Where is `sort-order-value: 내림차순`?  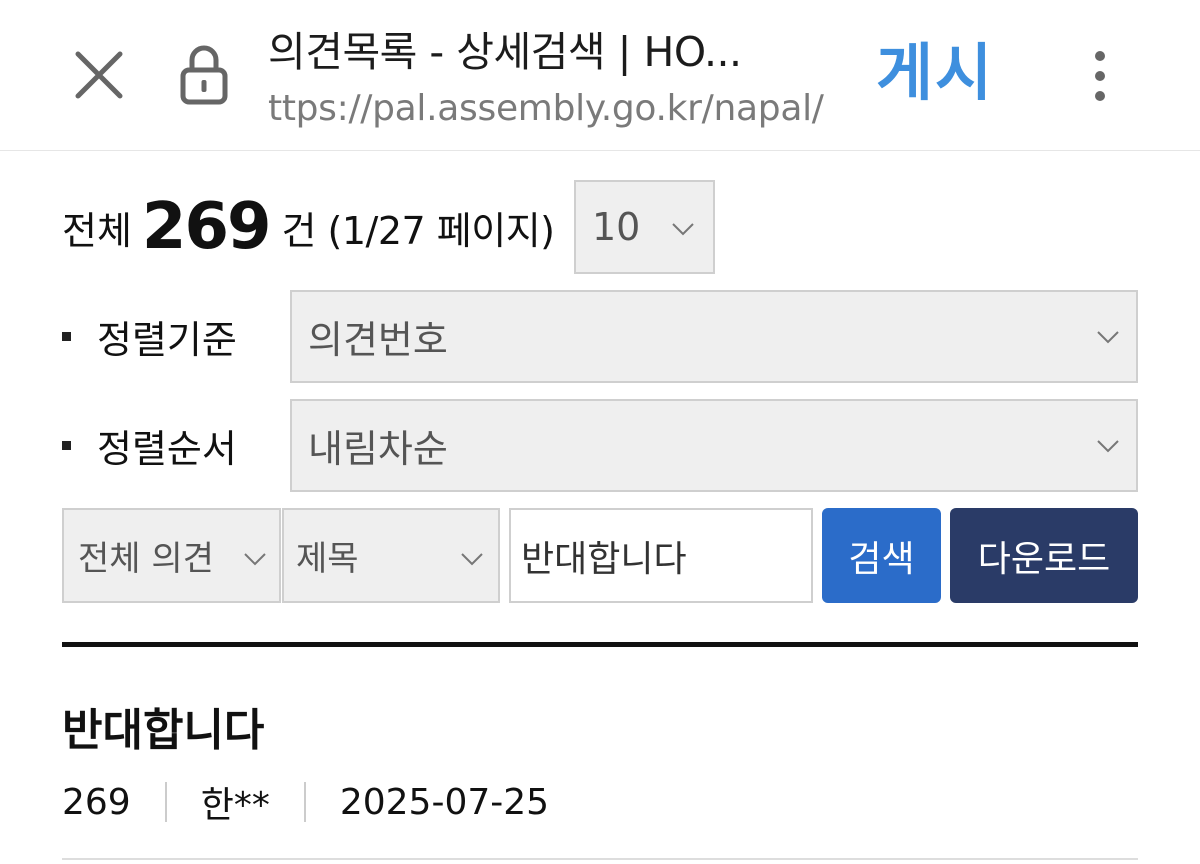 sort-order-value: 내림차순 is located at coordinates (378, 449).